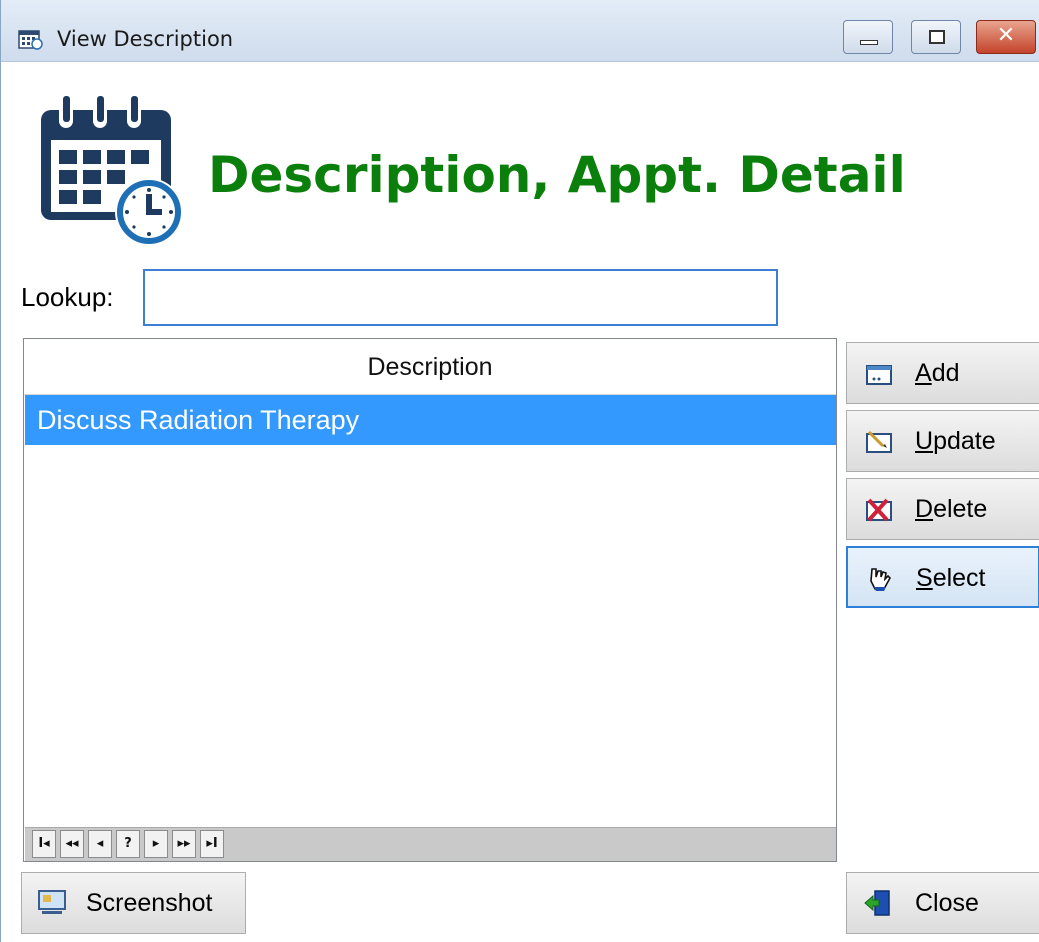  Describe the element at coordinates (964, 441) in the screenshot. I see `update-label: pdate` at that location.